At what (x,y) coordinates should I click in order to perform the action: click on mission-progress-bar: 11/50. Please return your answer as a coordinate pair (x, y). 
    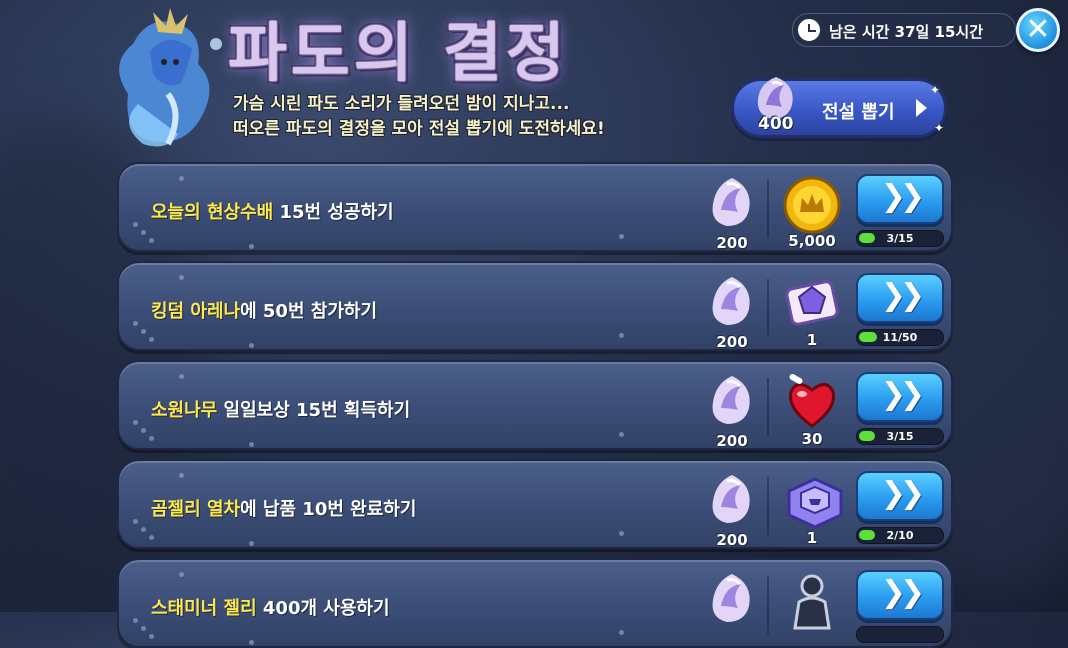
    Looking at the image, I should click on (900, 337).